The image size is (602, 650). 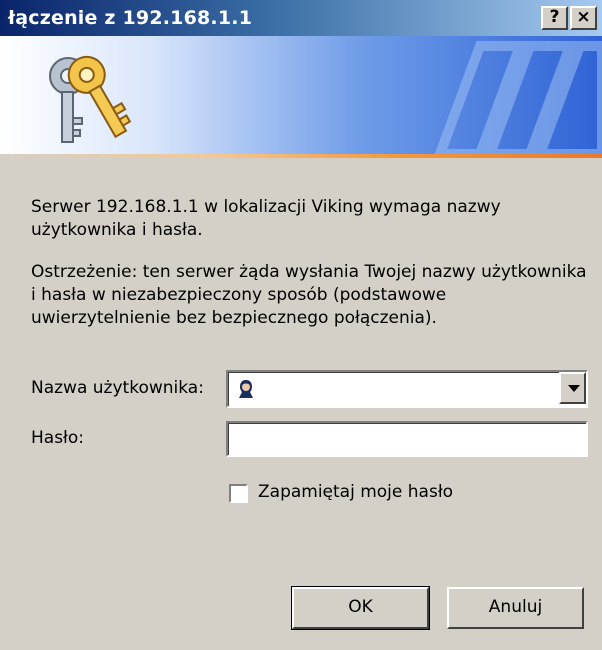 I want to click on help-button: ?, so click(x=554, y=18).